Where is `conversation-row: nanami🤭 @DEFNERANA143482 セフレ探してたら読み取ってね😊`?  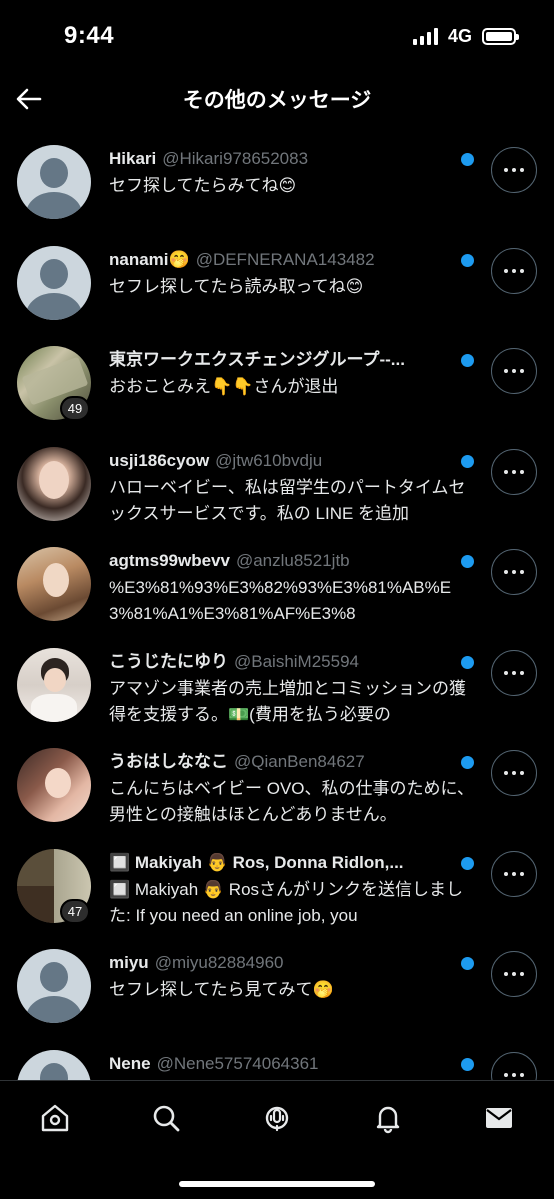
conversation-row: nanami🤭 @DEFNERANA143482 セフレ探してたら読み取ってね😊 is located at coordinates (277, 283).